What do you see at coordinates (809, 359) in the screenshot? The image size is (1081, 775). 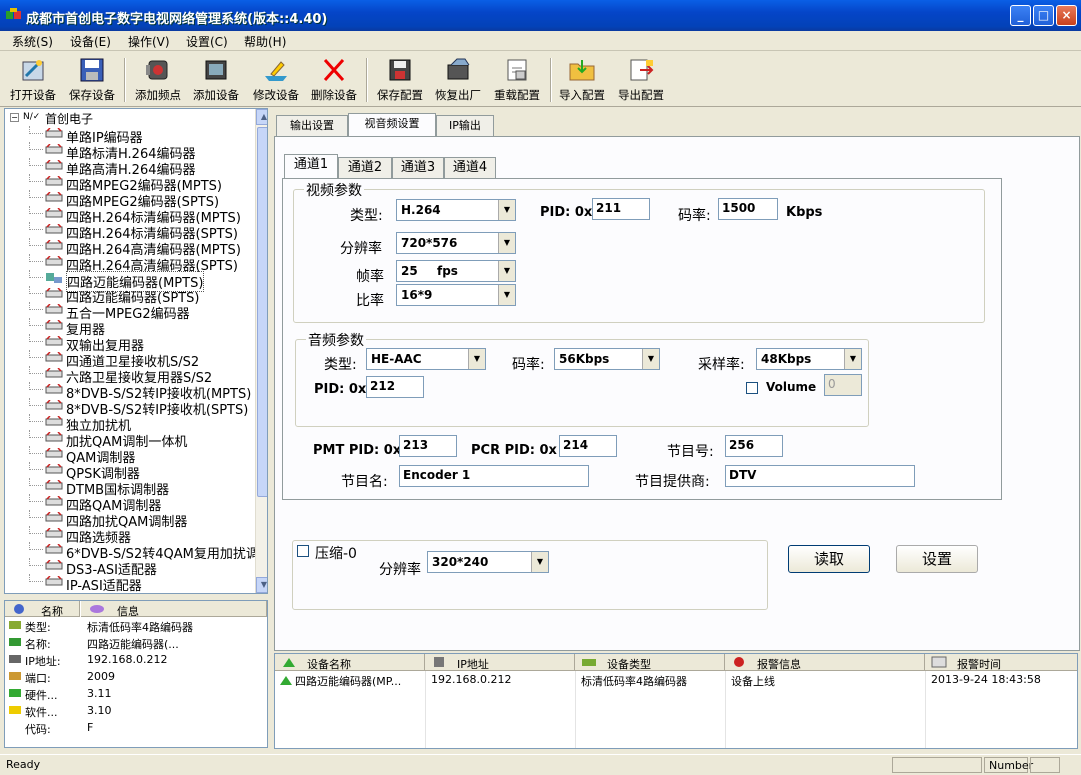 I see `audio-sample-select: 48Kbps ▼` at bounding box center [809, 359].